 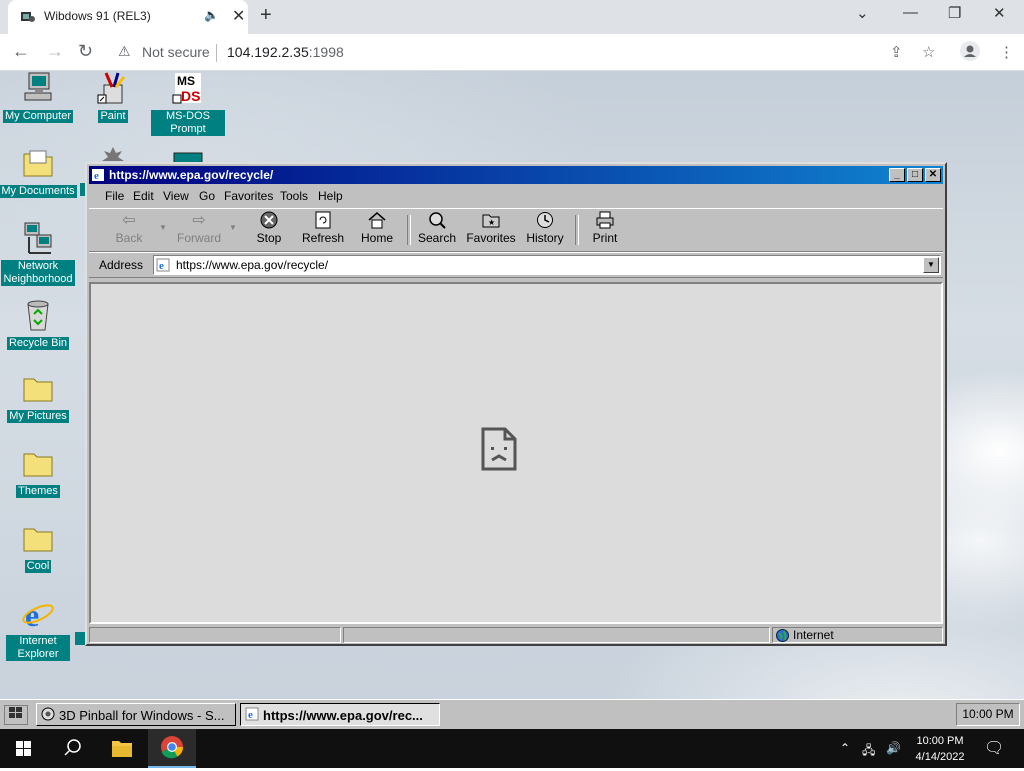 I want to click on search-button: Search, so click(x=437, y=228).